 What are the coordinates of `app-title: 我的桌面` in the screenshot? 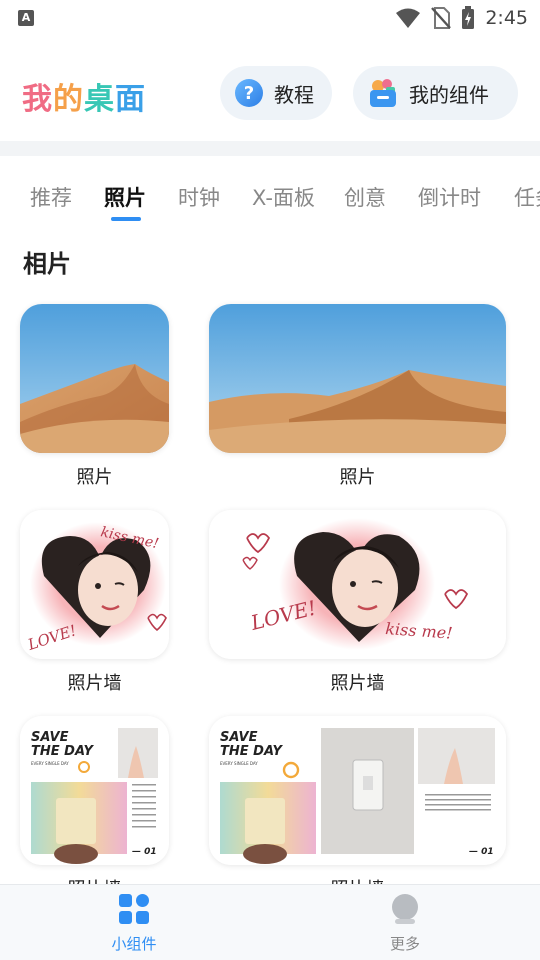 It's located at (84, 96).